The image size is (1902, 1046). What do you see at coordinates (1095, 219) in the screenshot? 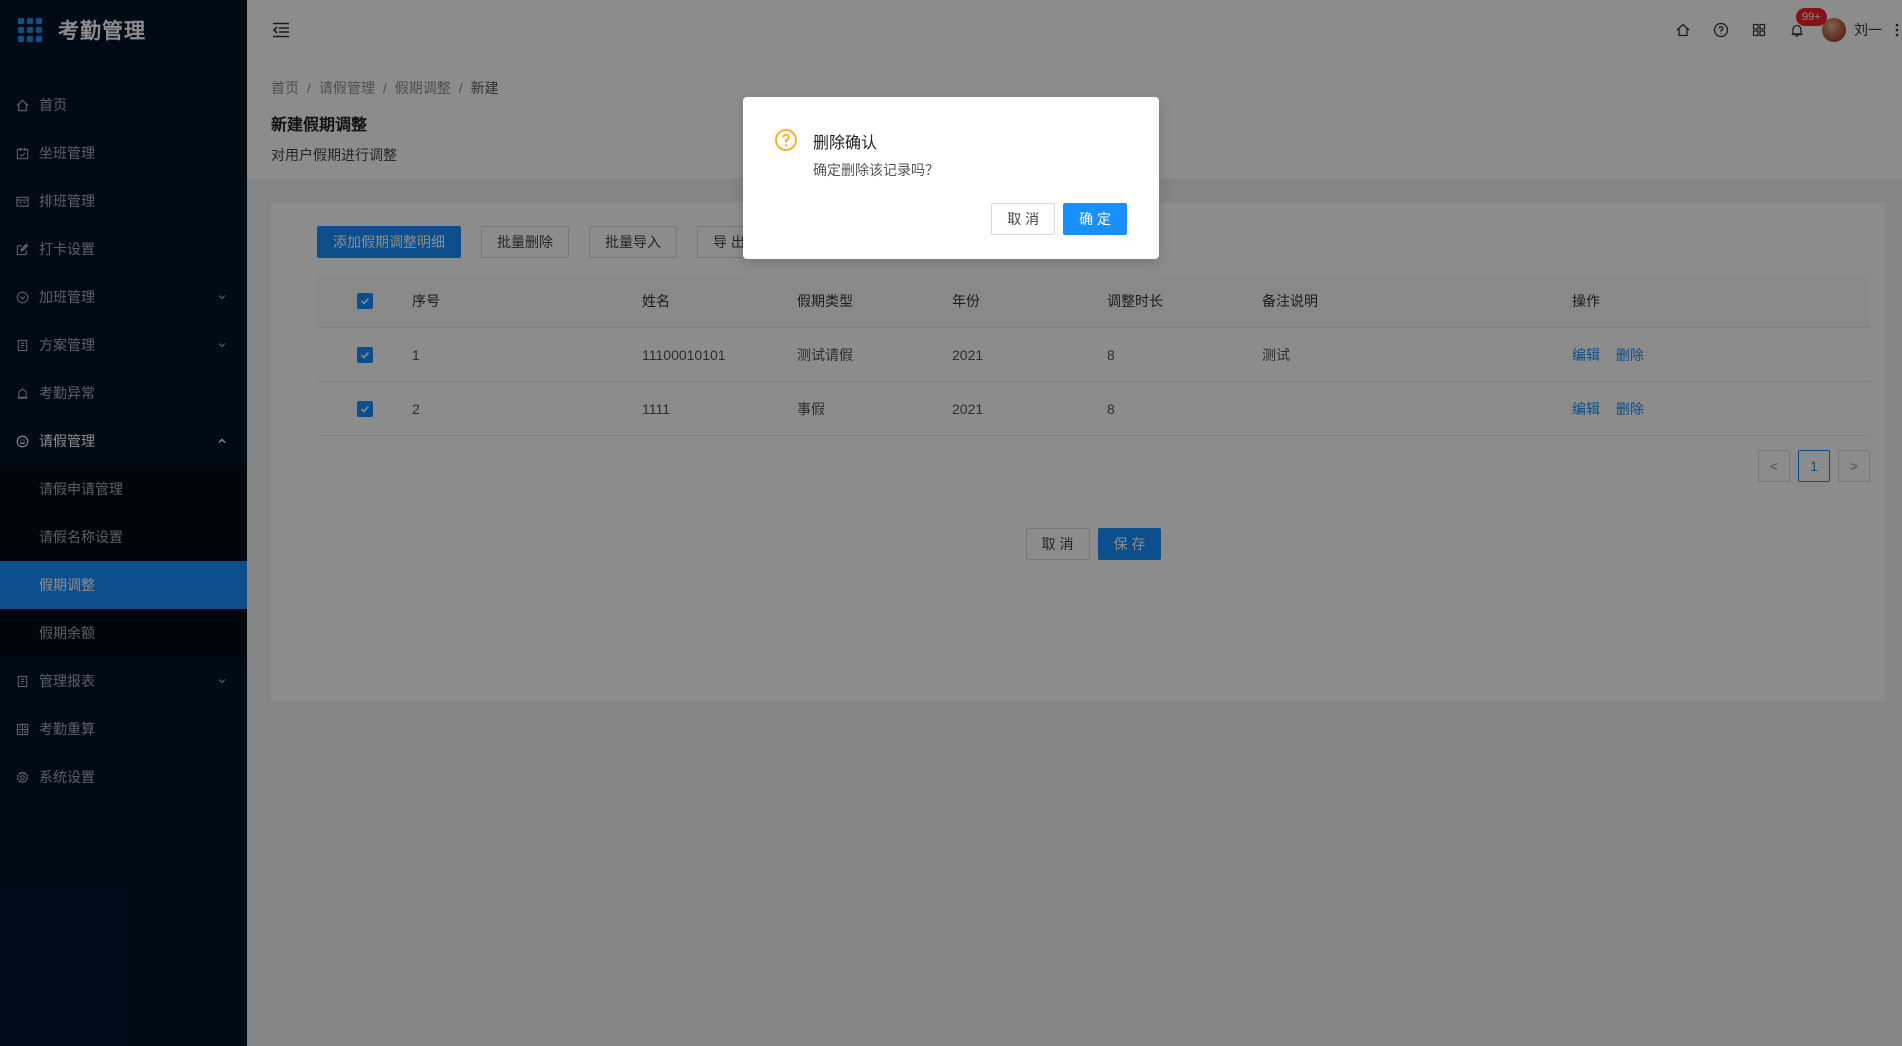
I see `modal-ok-button: 确 定` at bounding box center [1095, 219].